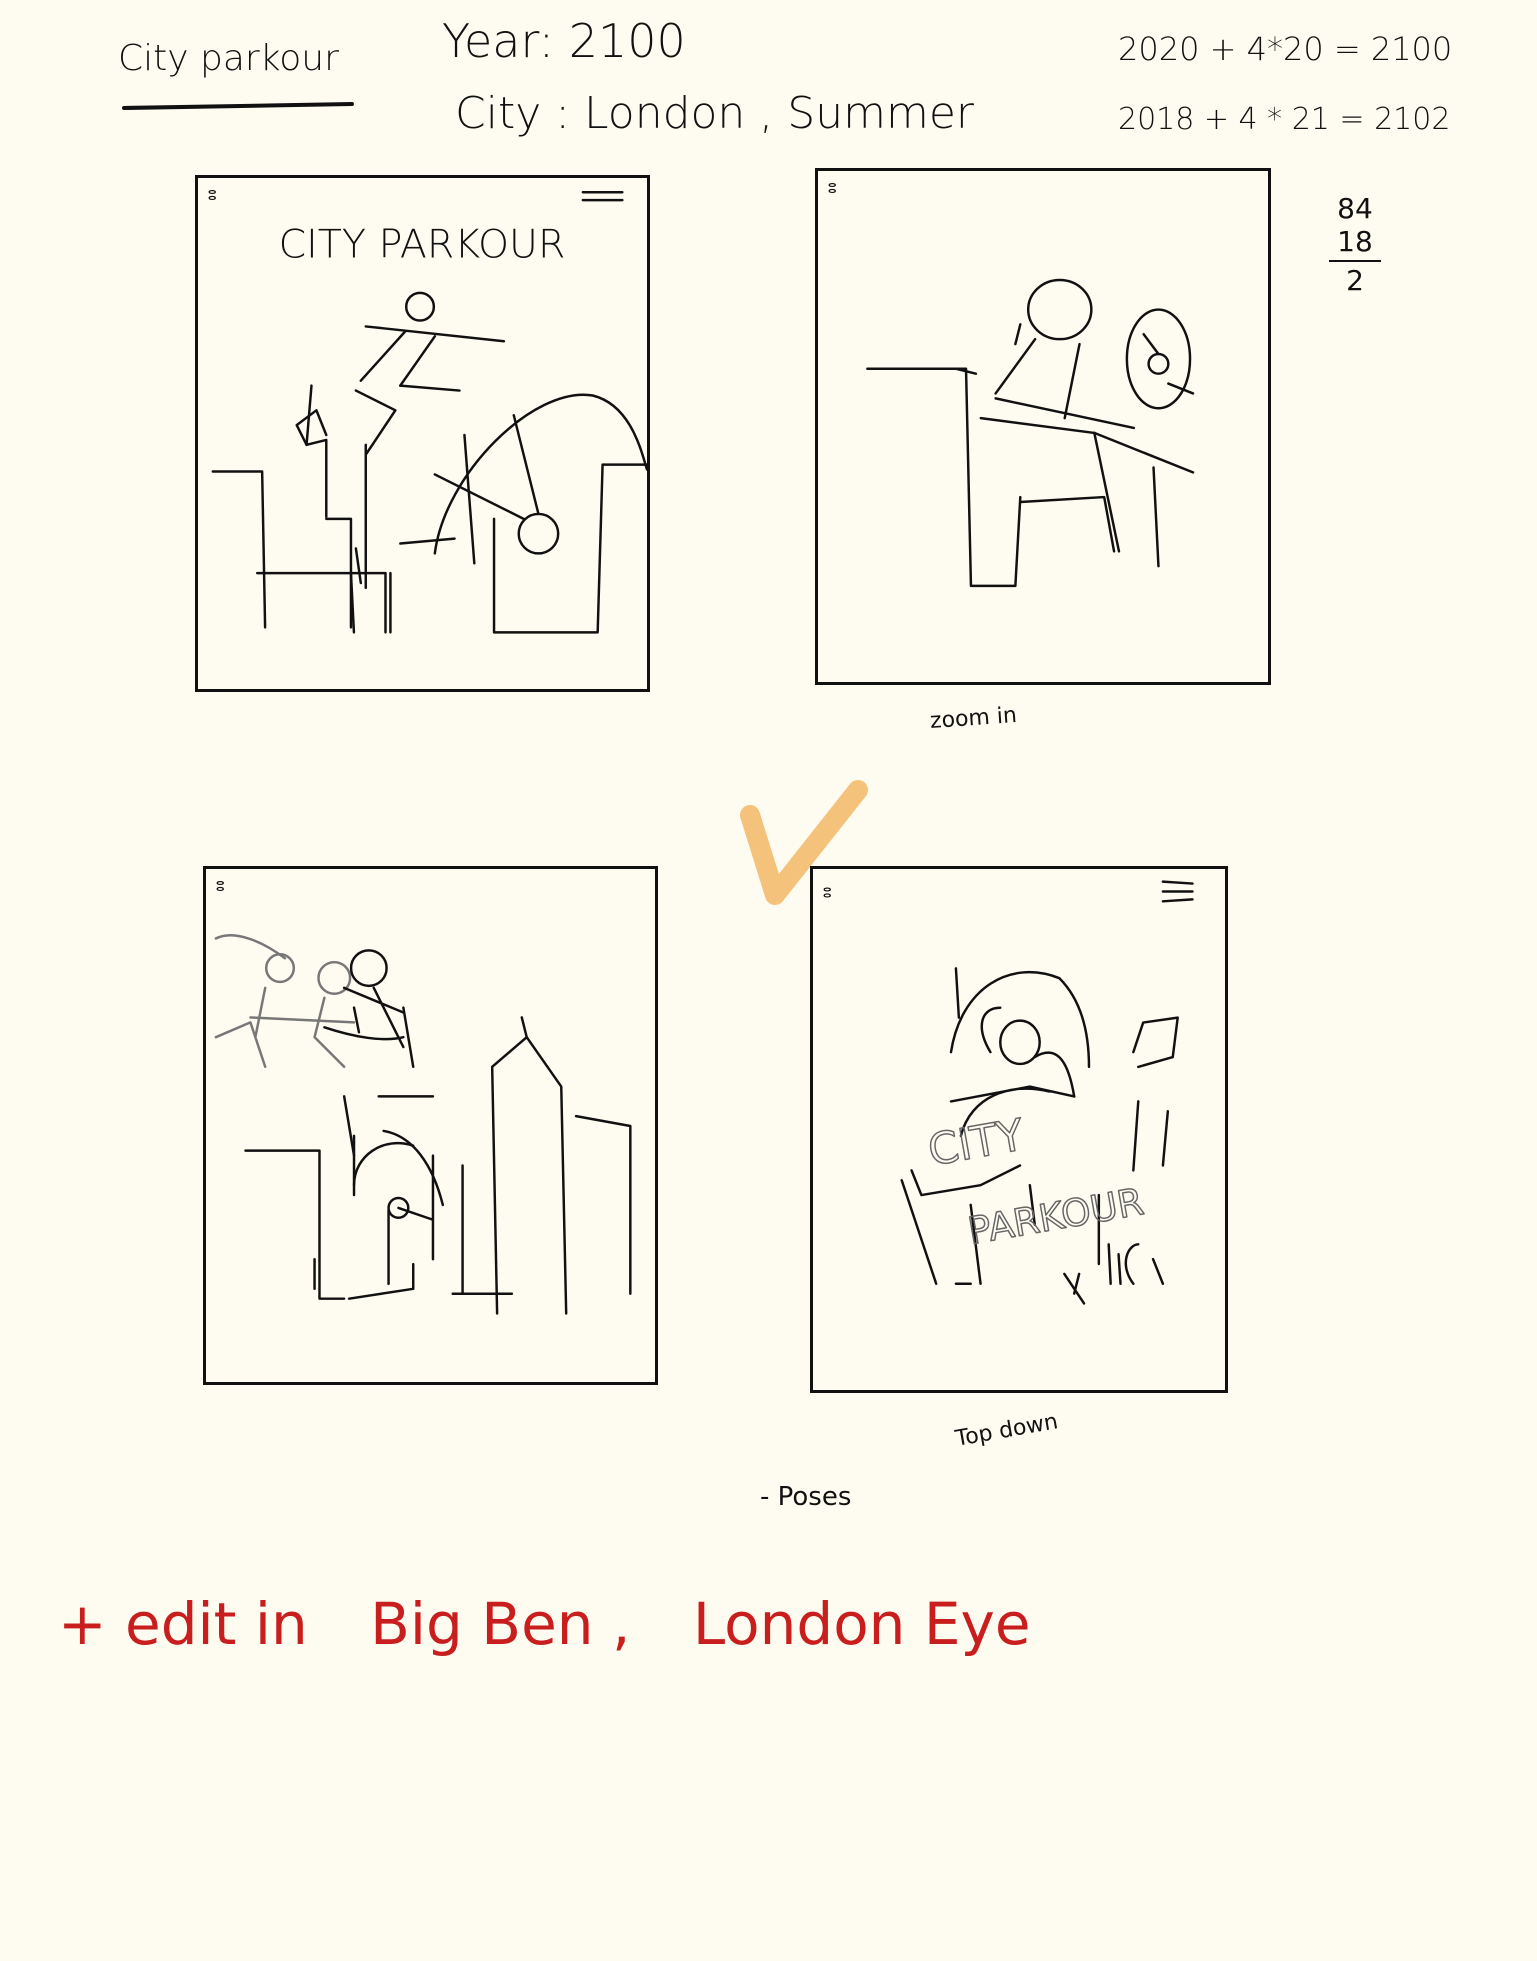 Image resolution: width=1537 pixels, height=1961 pixels. Describe the element at coordinates (564, 41) in the screenshot. I see `year-label: Year: 2100` at that location.